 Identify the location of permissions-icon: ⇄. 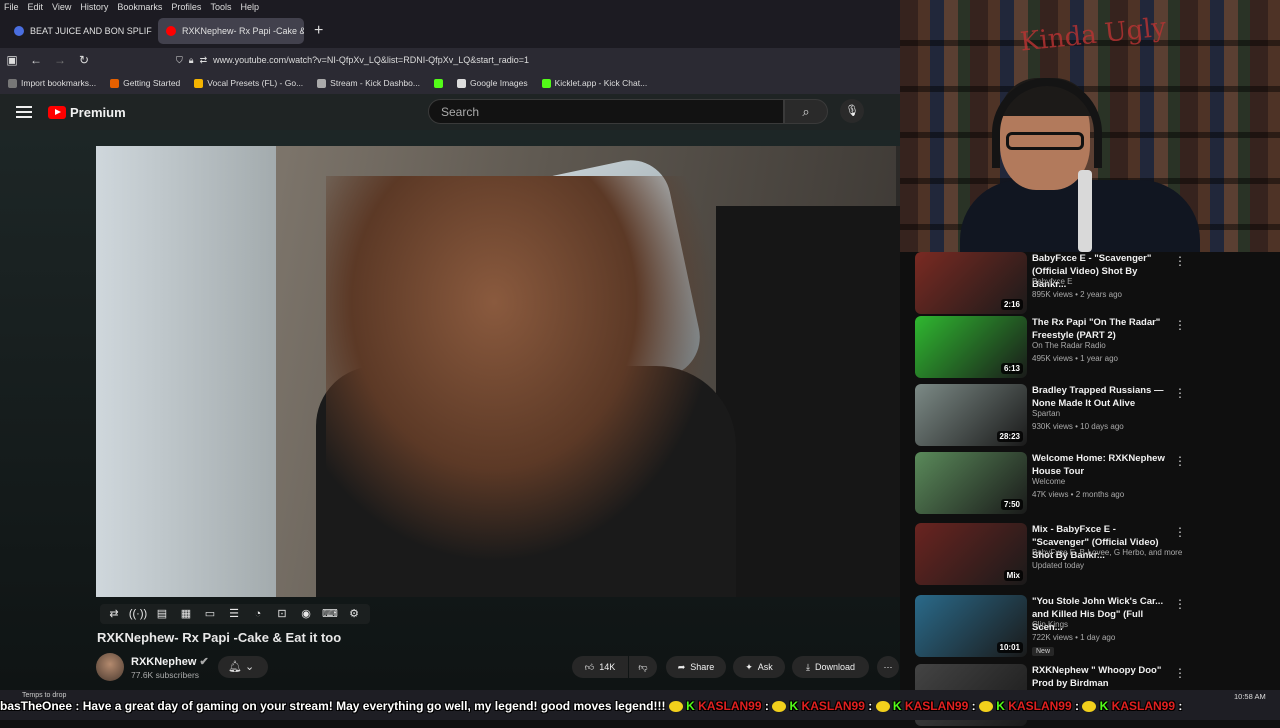
(204, 60).